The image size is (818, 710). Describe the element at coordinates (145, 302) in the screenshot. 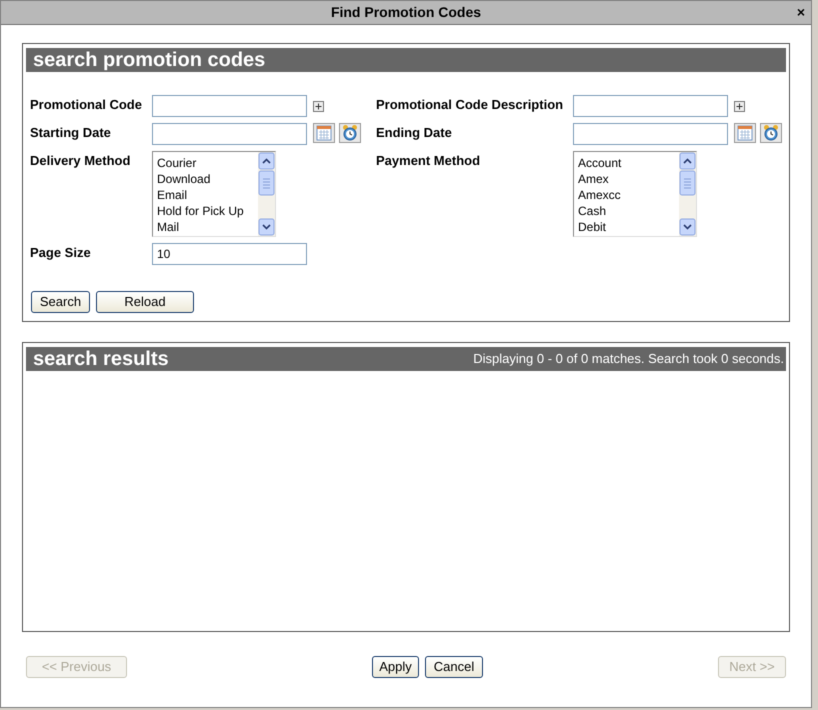

I see `button: Reload` at that location.